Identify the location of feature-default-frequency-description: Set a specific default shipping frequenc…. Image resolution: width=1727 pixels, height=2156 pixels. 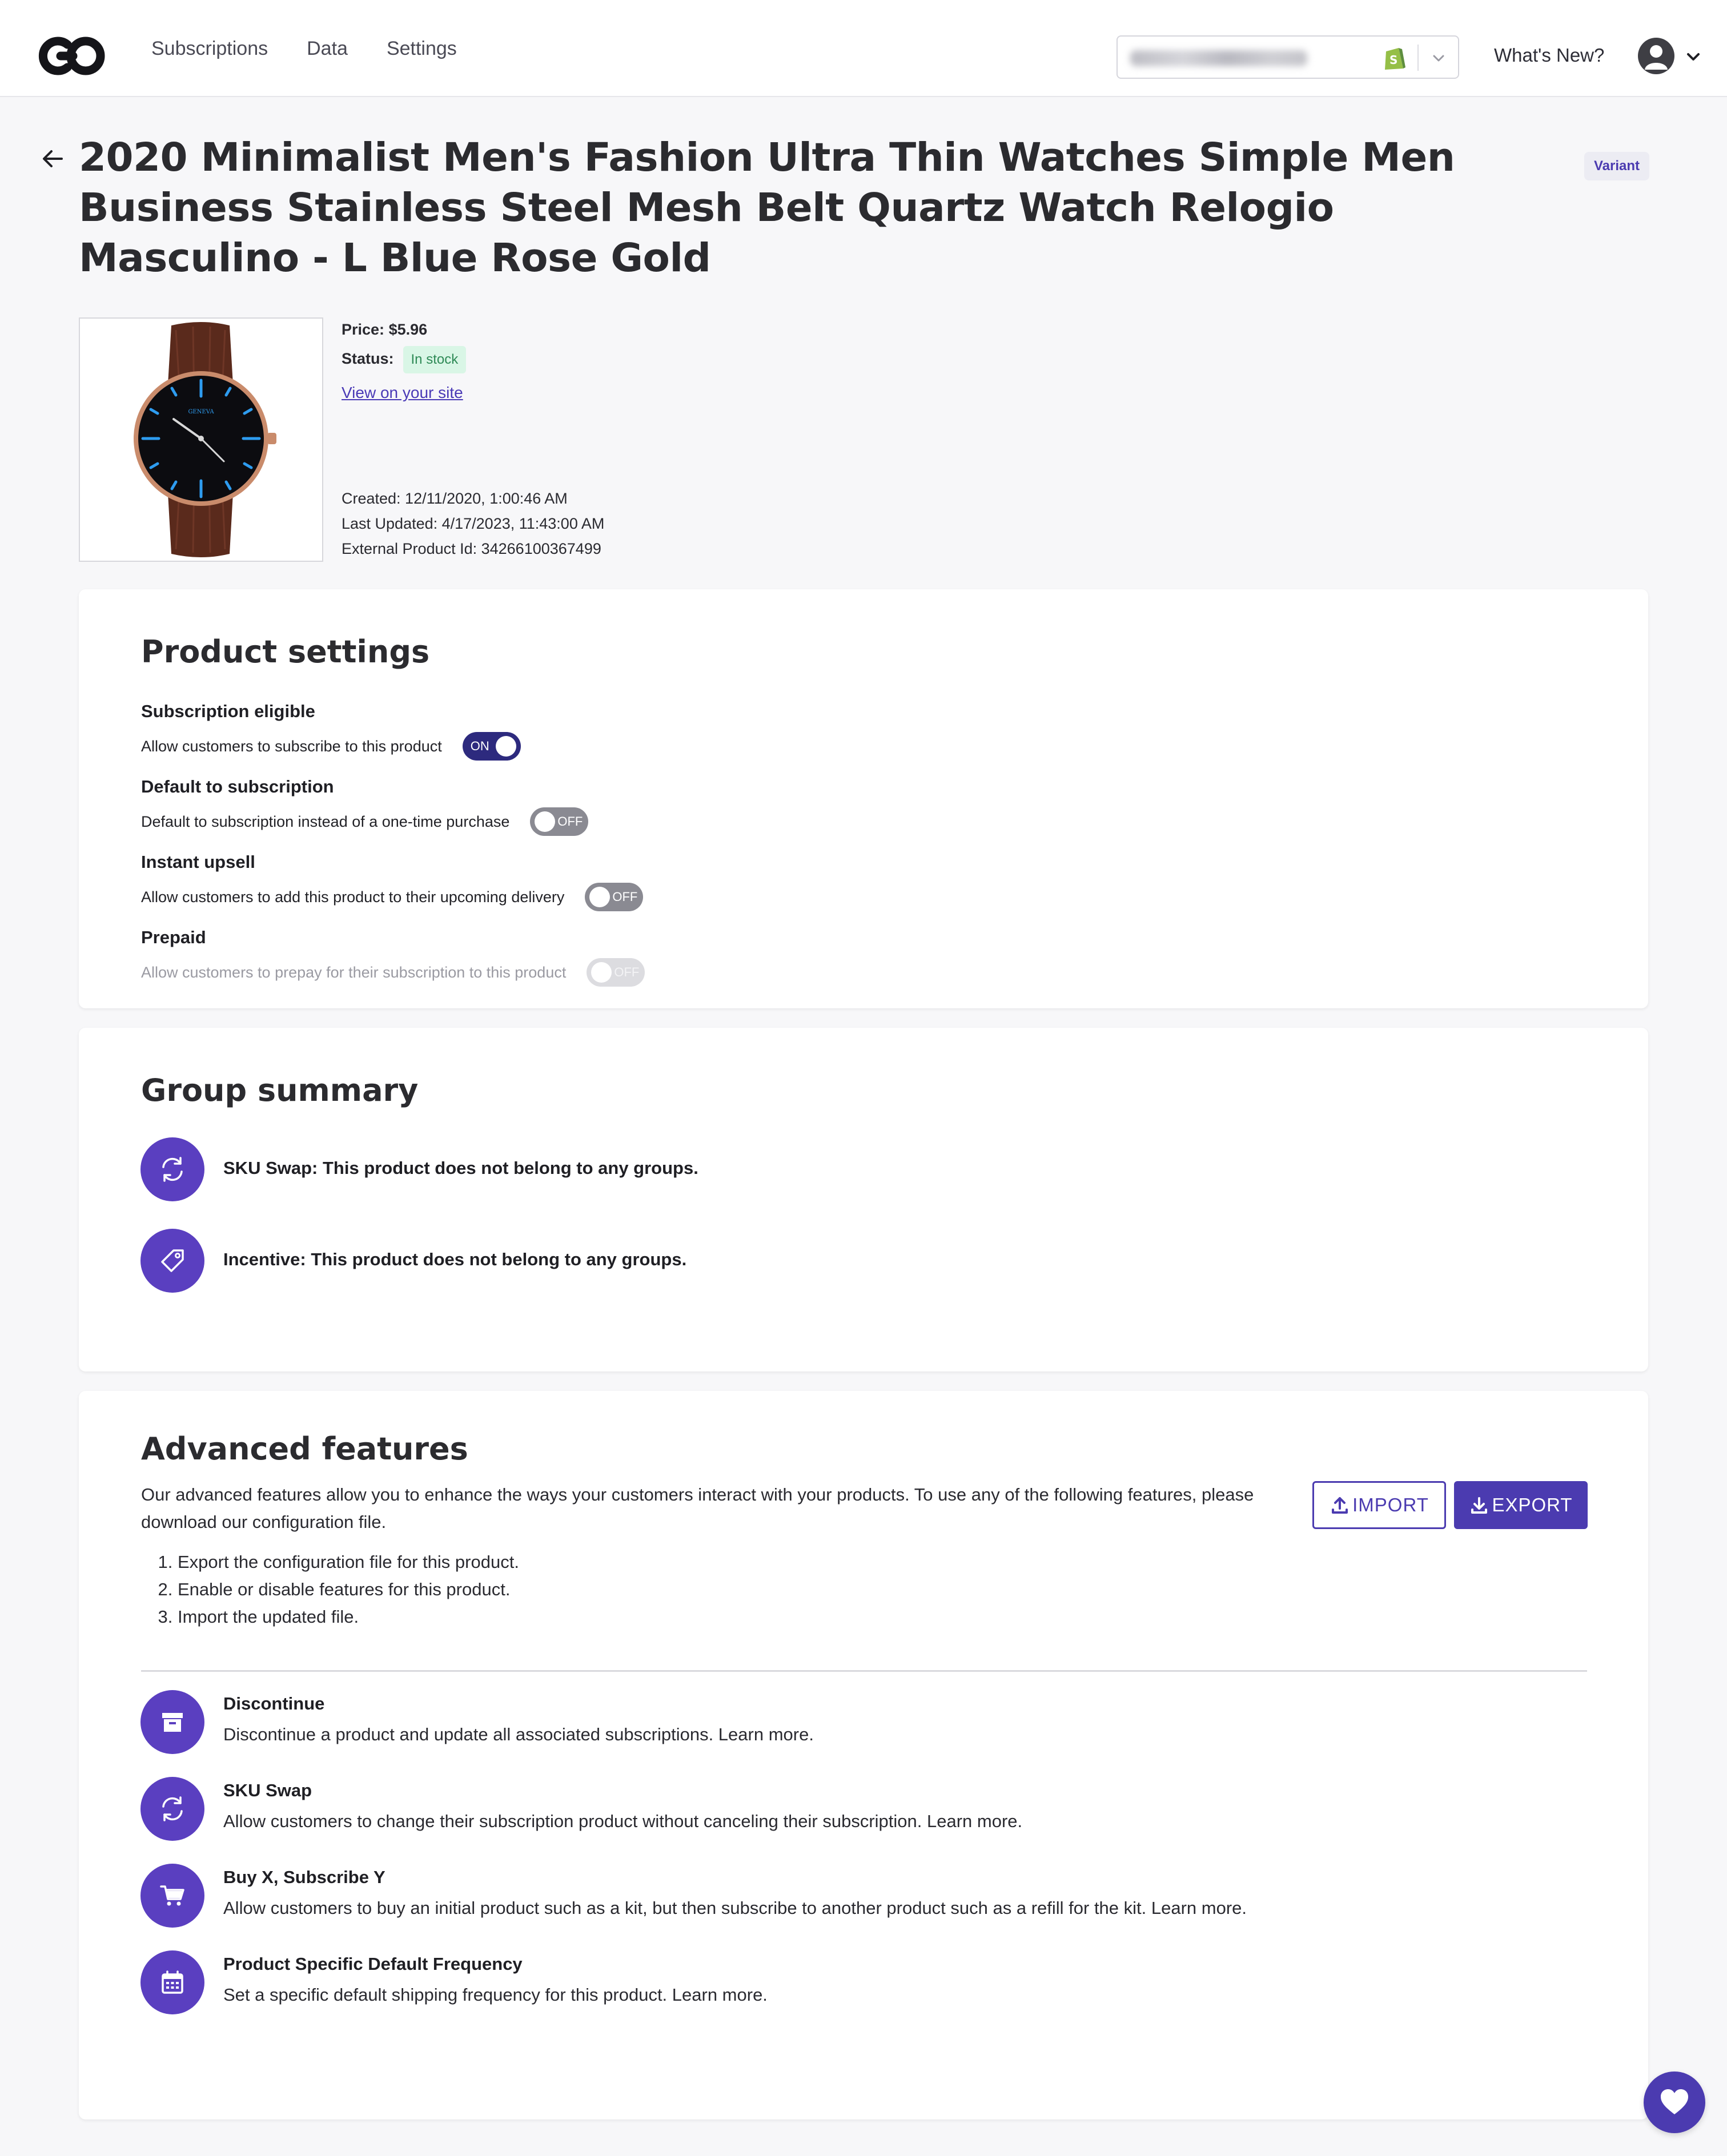
(495, 1995).